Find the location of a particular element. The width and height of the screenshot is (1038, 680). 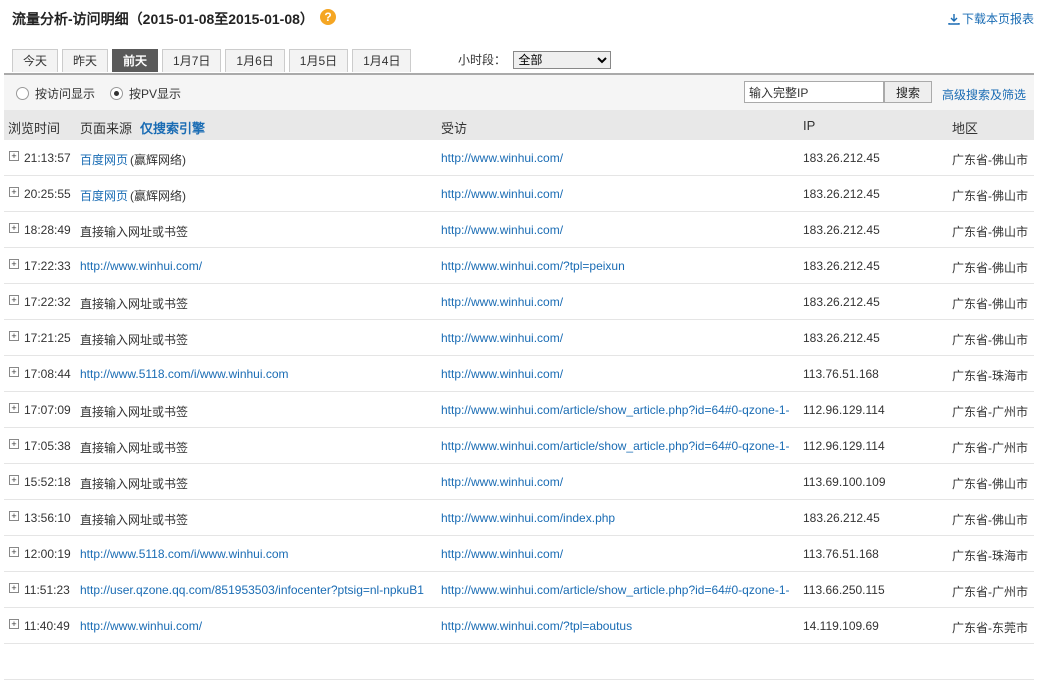

cell-area: 广东省-东莞市 is located at coordinates (990, 628).